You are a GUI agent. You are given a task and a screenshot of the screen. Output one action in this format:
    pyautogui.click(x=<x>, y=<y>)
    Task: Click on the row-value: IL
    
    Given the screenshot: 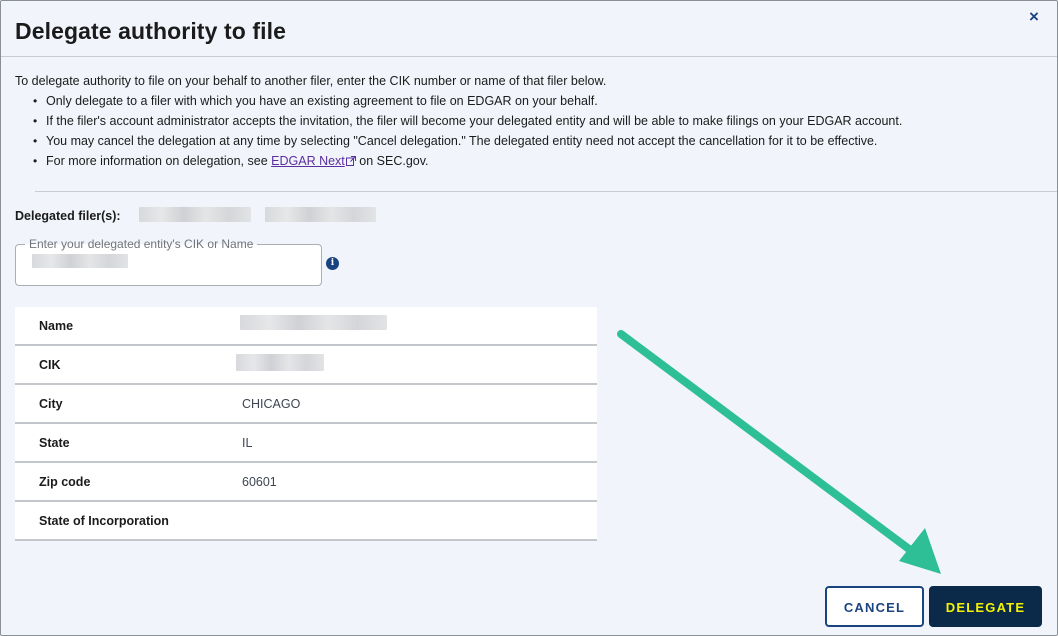 What is the action you would take?
    pyautogui.click(x=247, y=443)
    